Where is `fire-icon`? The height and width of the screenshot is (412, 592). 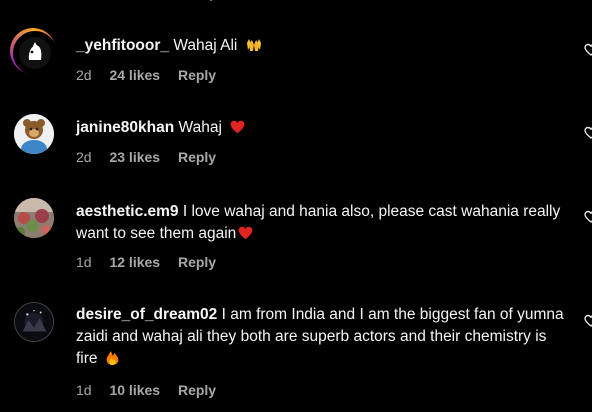
fire-icon is located at coordinates (112, 358).